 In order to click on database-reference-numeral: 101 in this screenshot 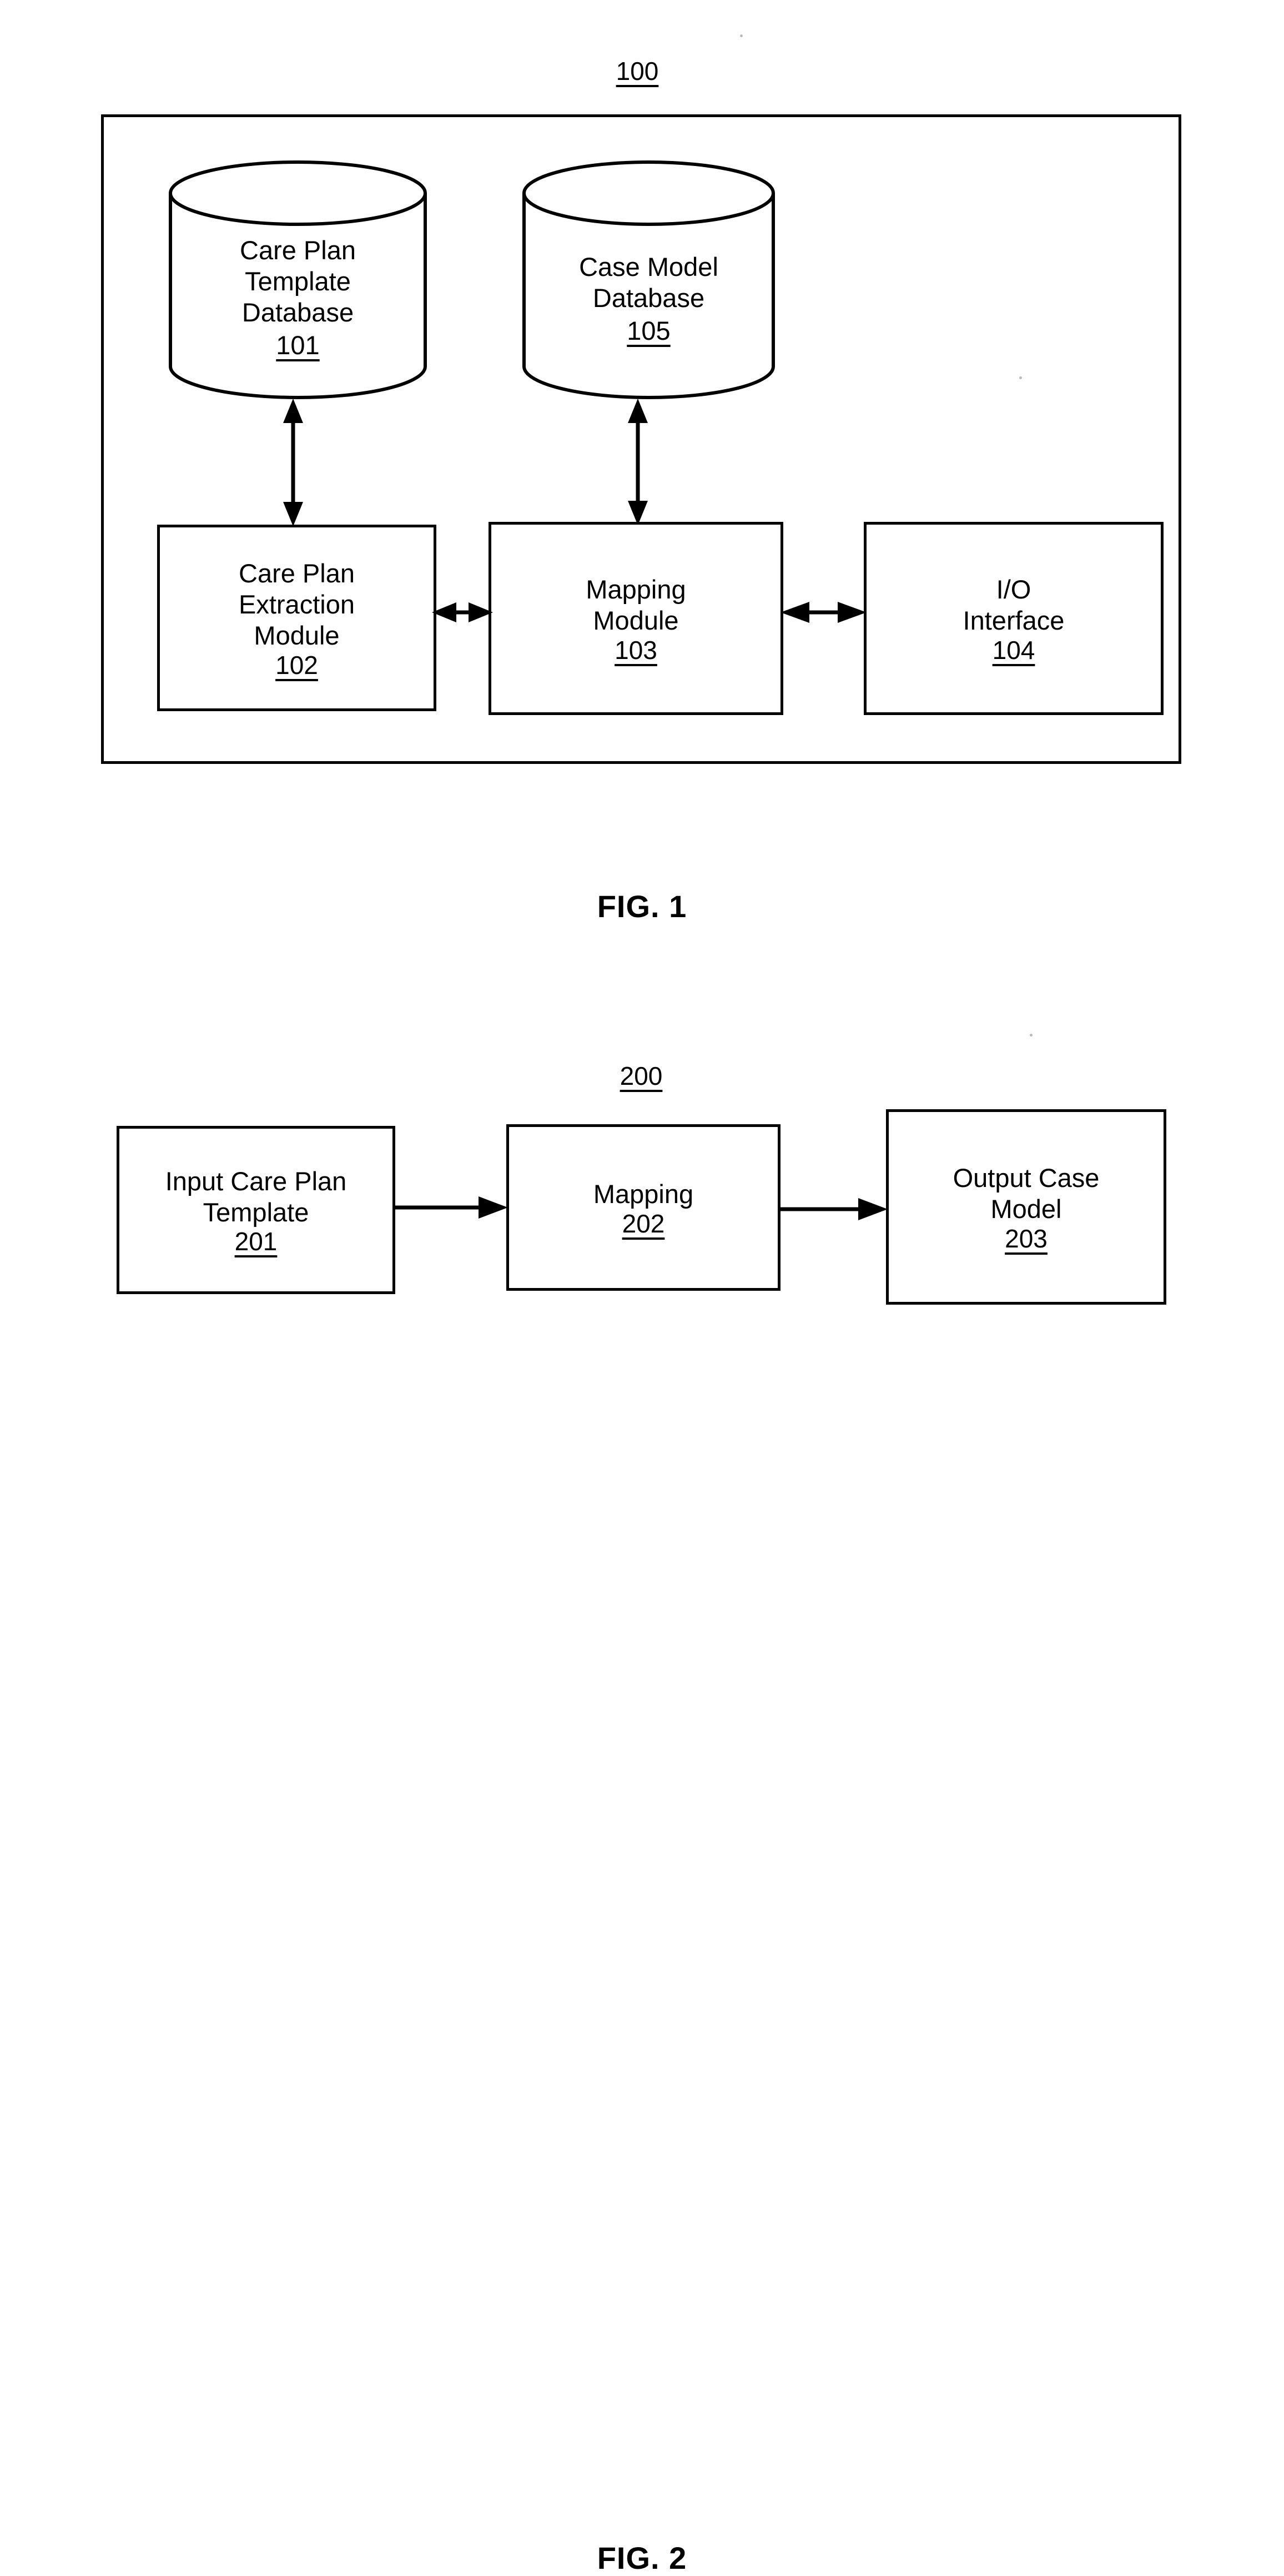, I will do `click(298, 345)`.